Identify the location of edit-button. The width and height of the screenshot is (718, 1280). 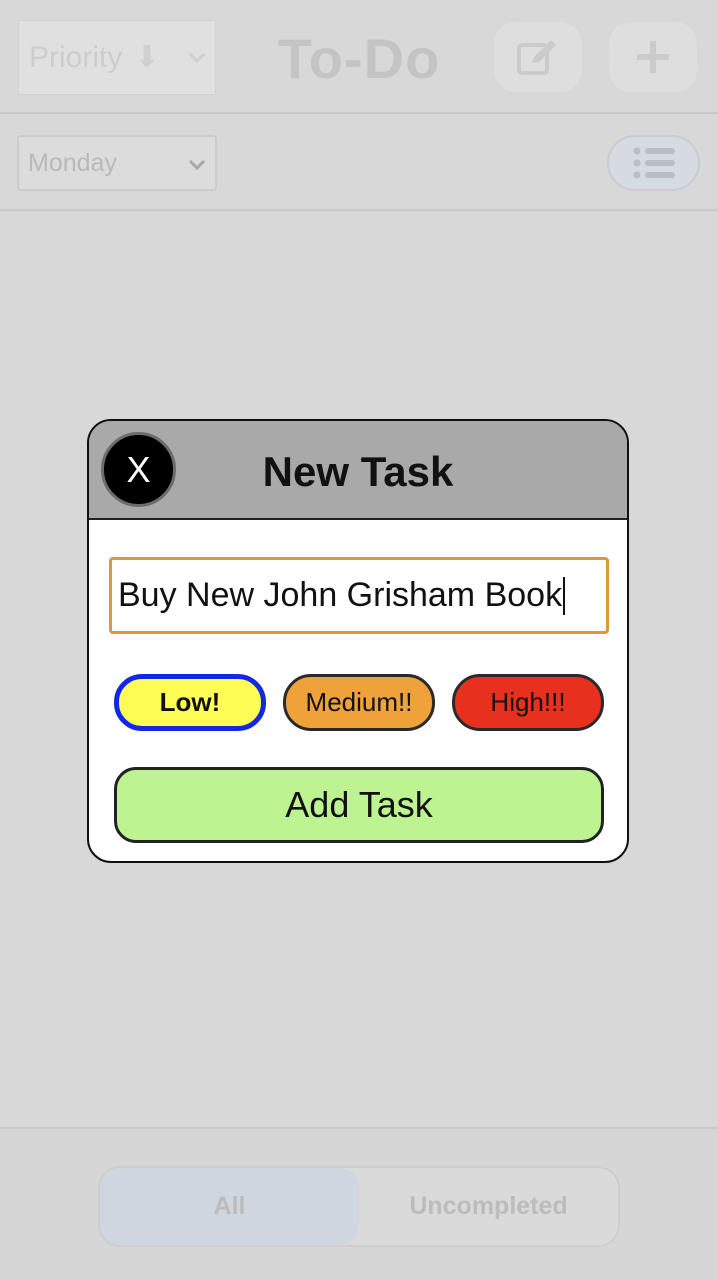
(538, 57).